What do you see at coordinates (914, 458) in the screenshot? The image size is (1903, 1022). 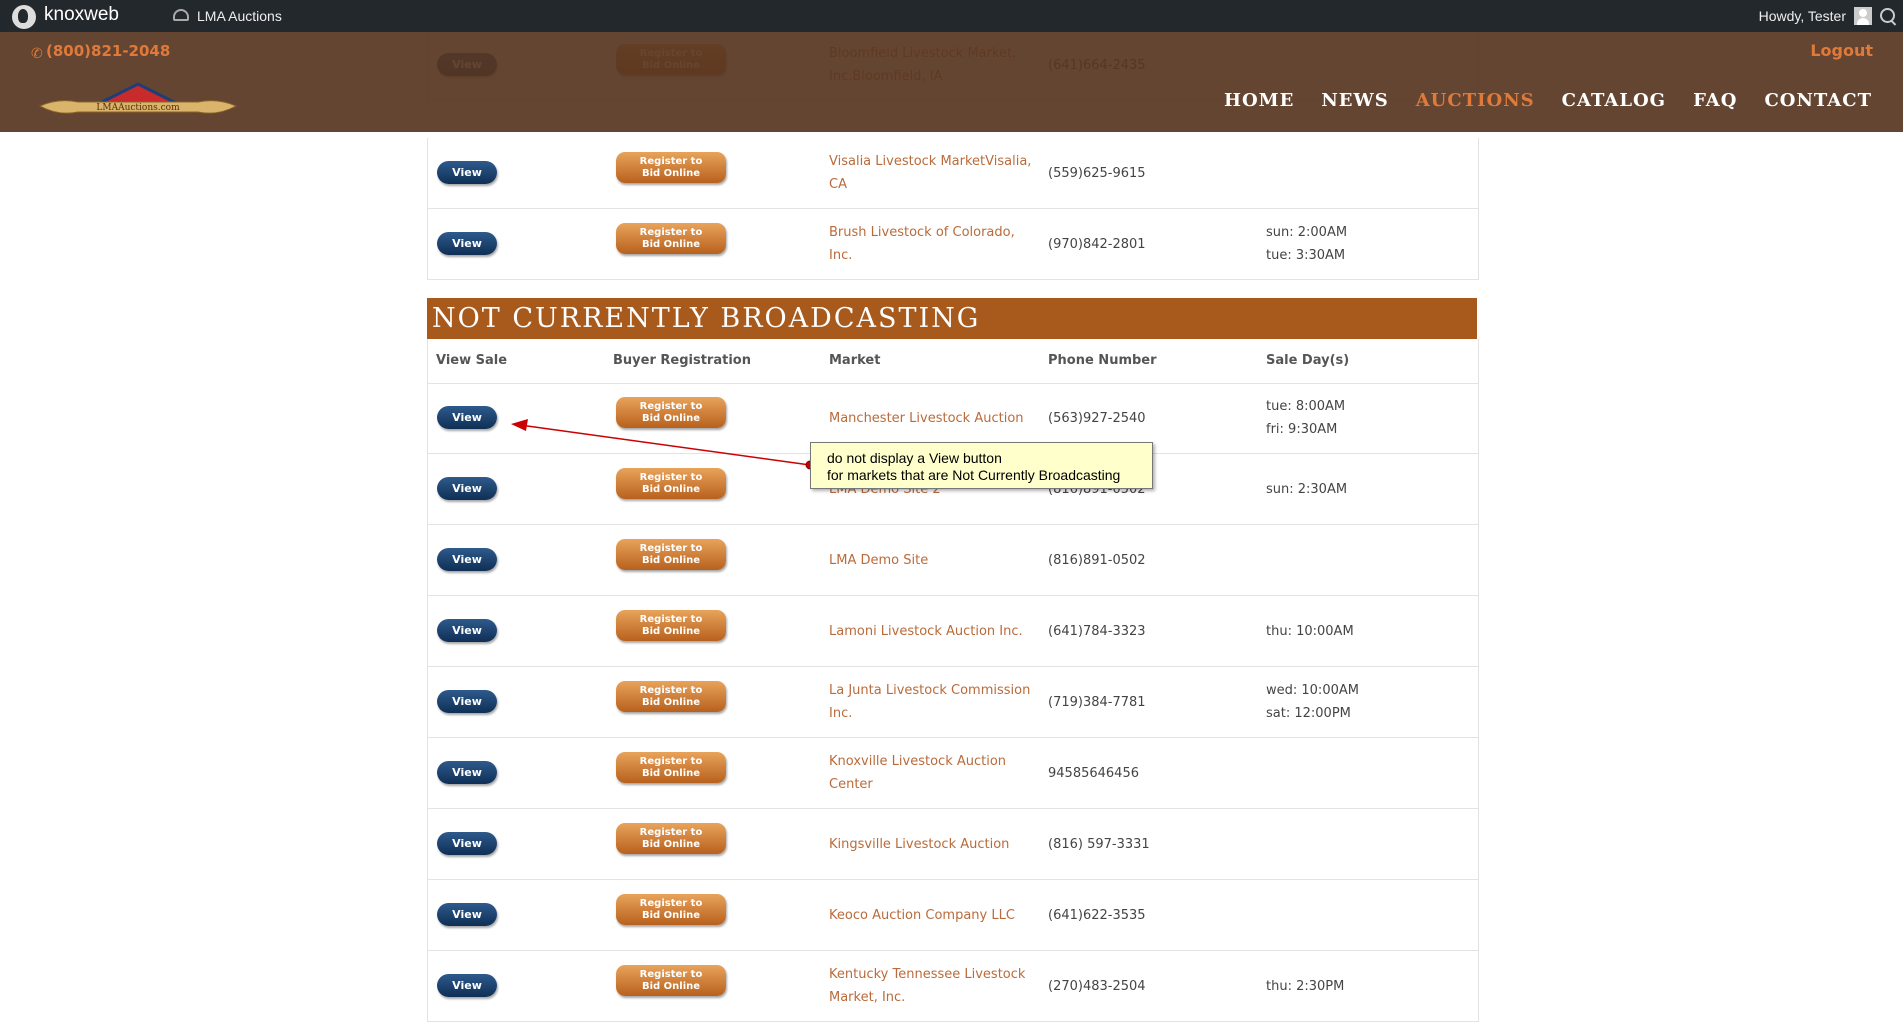 I see `annotation-line-1: do not display a View button` at bounding box center [914, 458].